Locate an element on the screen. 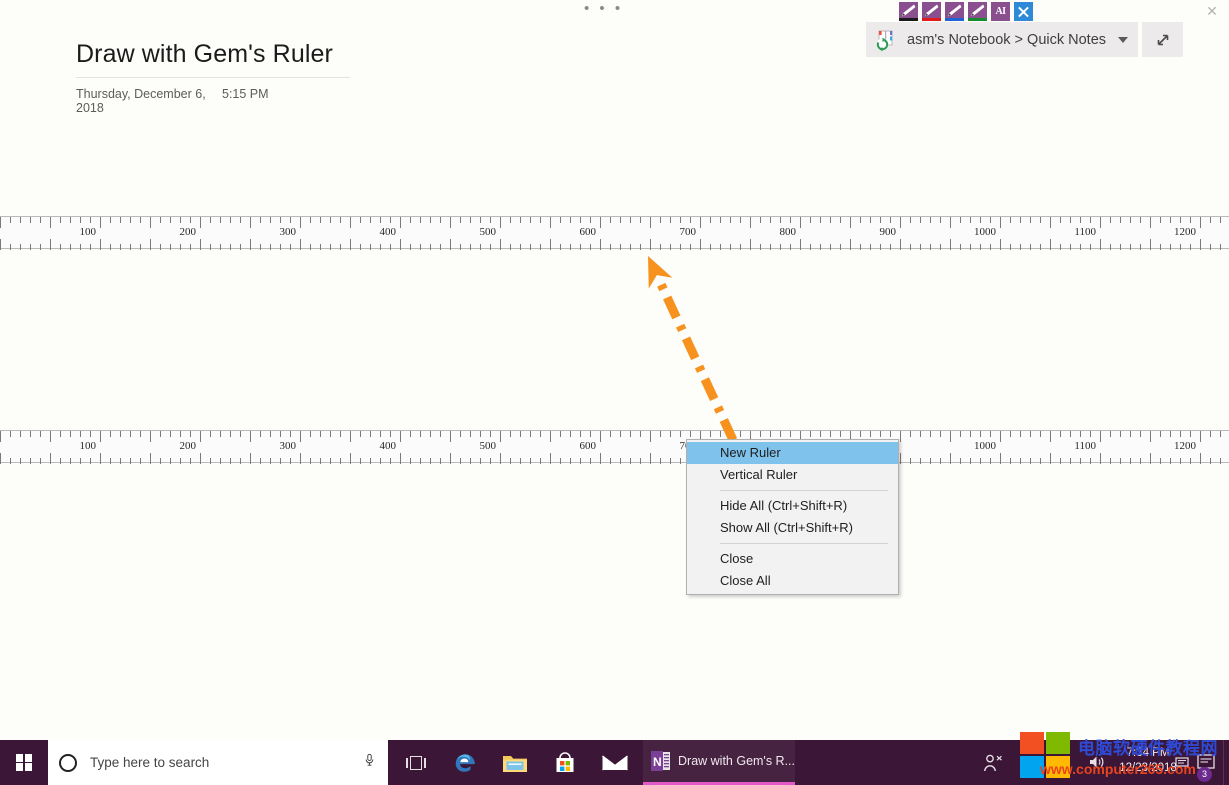 This screenshot has height=785, width=1229. ruler-label: 100 is located at coordinates (88, 446).